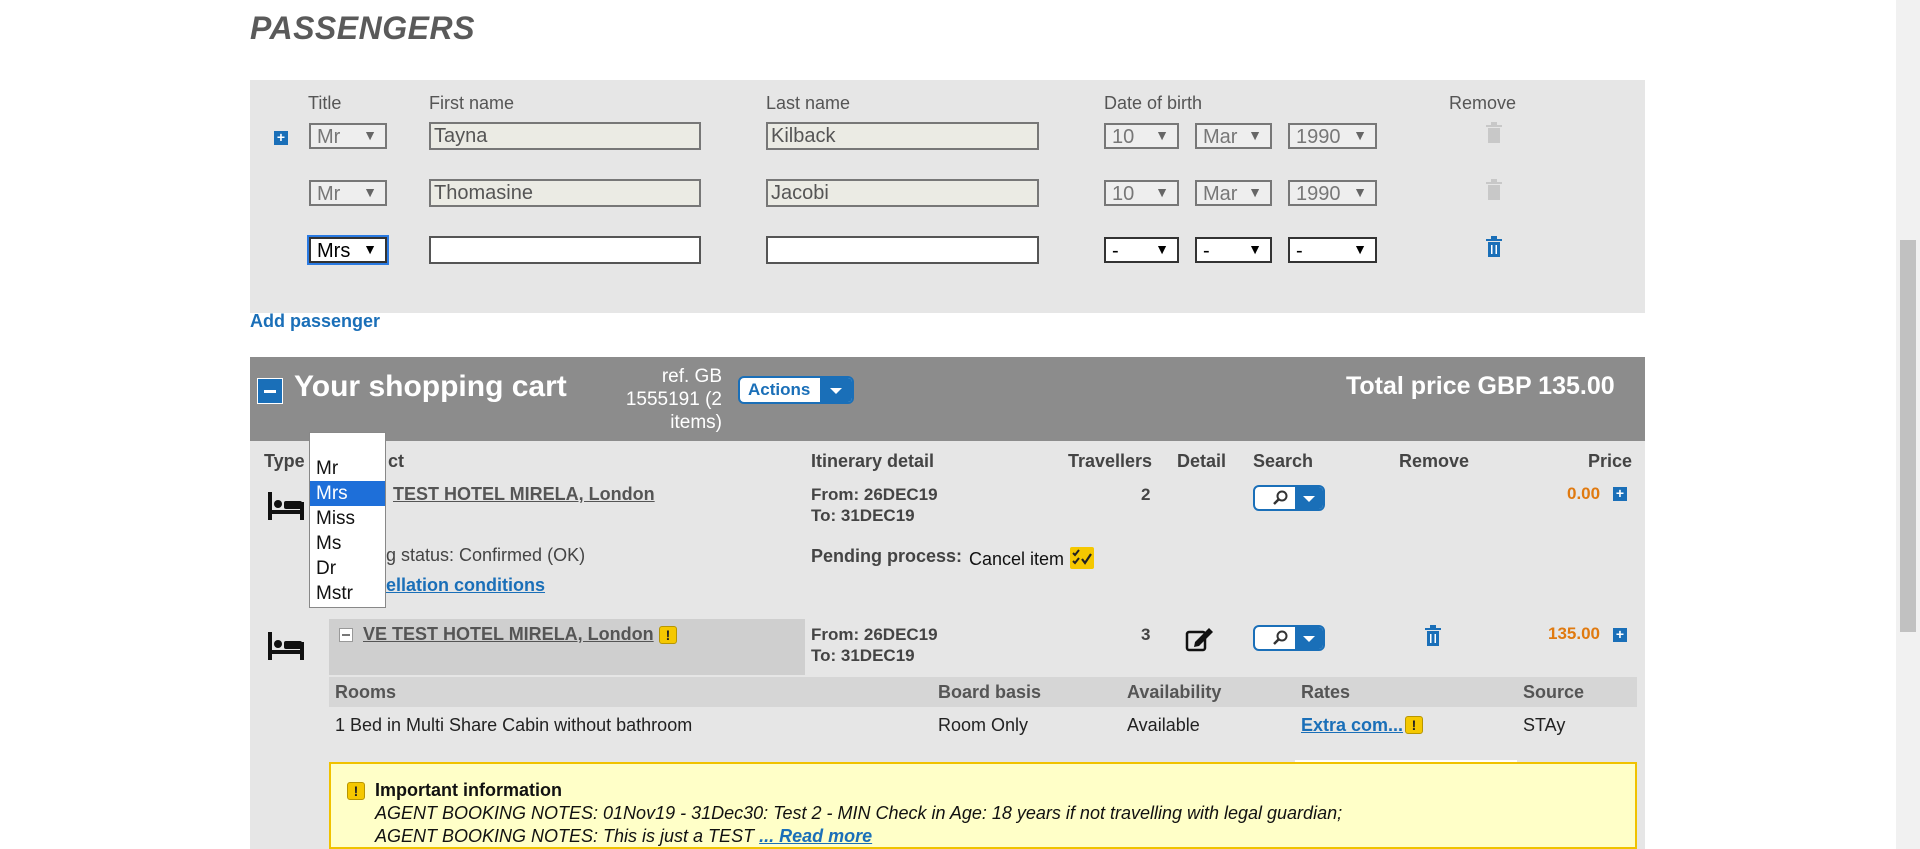 The width and height of the screenshot is (1920, 849). What do you see at coordinates (1283, 461) in the screenshot?
I see `search-column-header: Search` at bounding box center [1283, 461].